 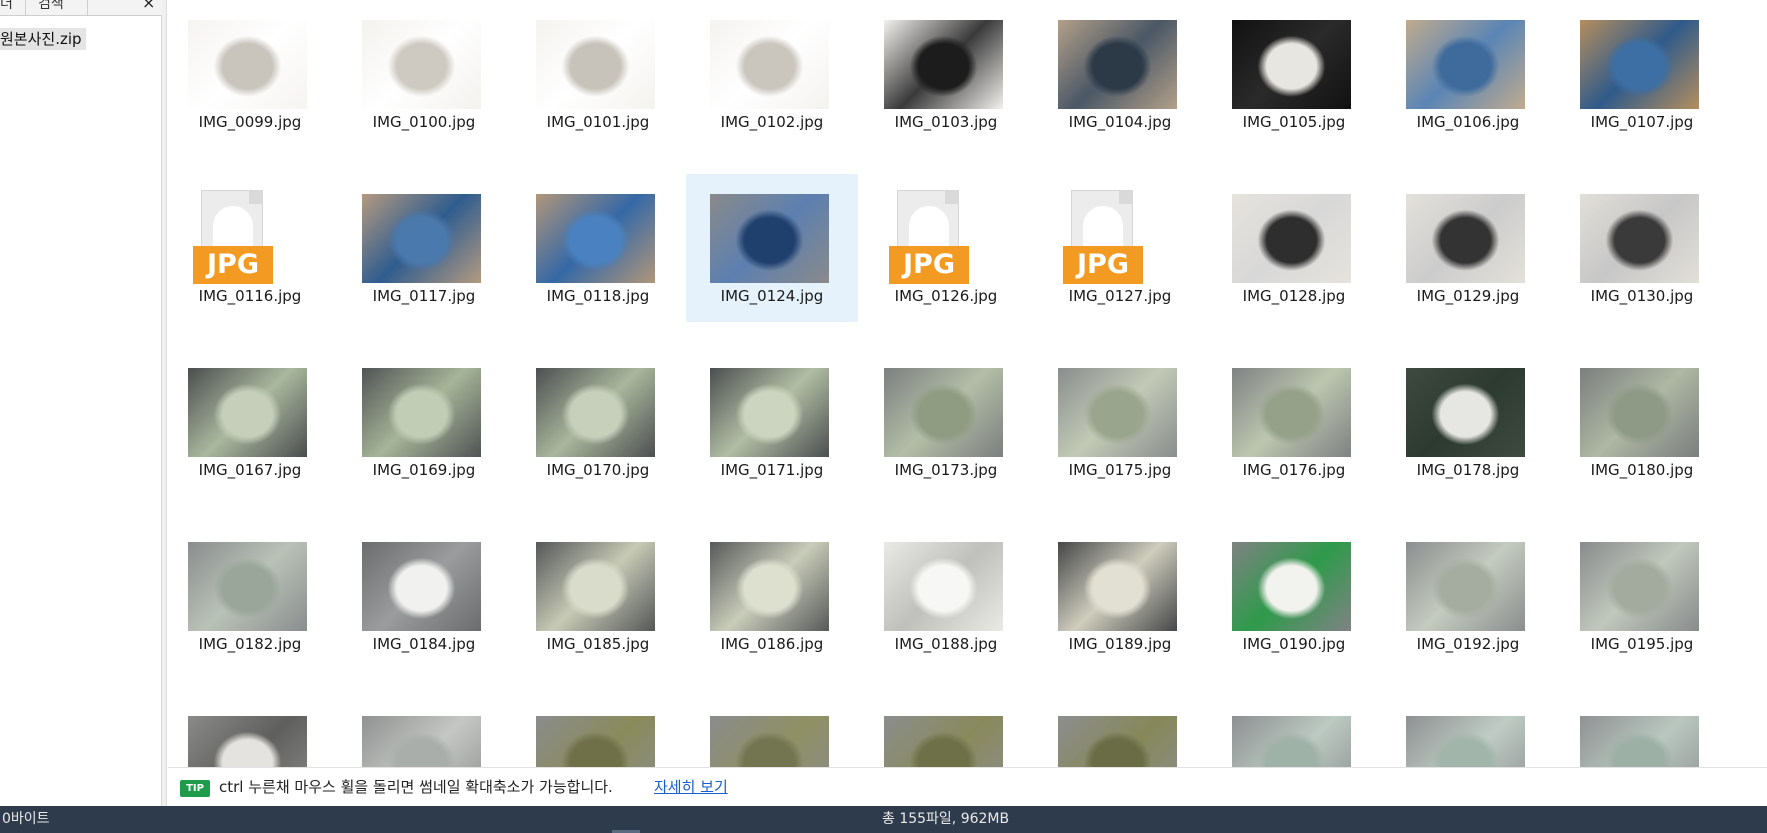 I want to click on file-item: IMG_0099.jpg, so click(x=252, y=74).